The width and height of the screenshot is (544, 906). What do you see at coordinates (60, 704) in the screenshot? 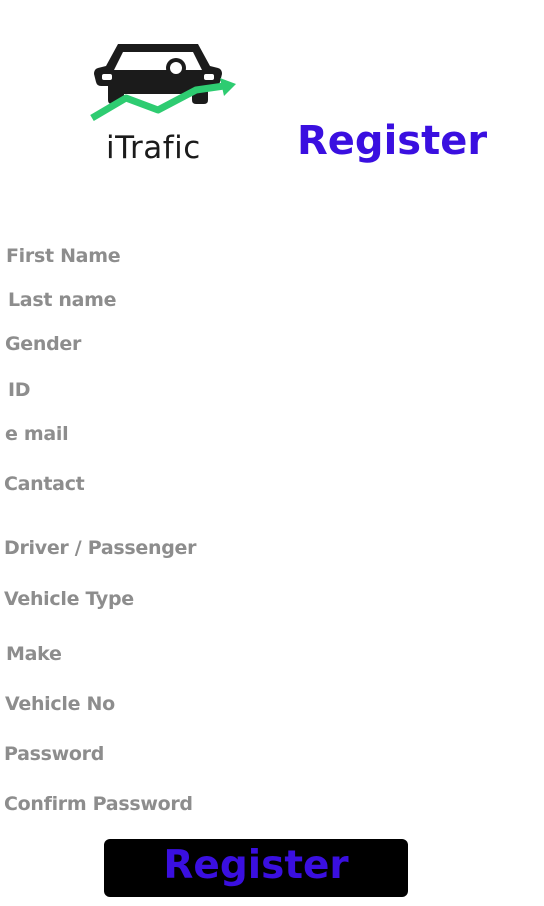
I see `vehicle-no-label: Vehicle No` at bounding box center [60, 704].